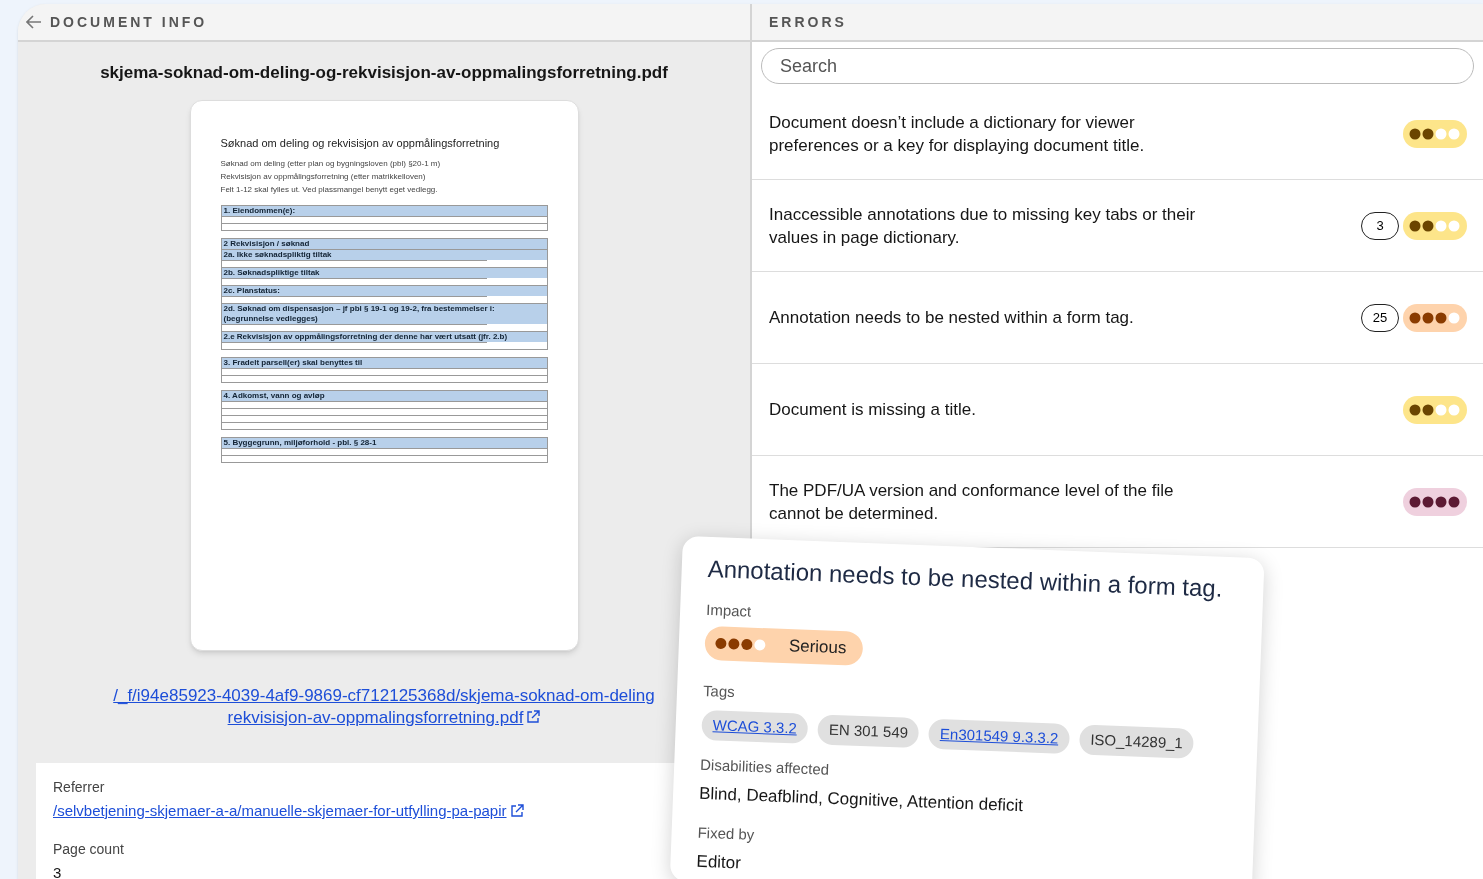  Describe the element at coordinates (726, 833) in the screenshot. I see `field-label: Fixed by` at that location.